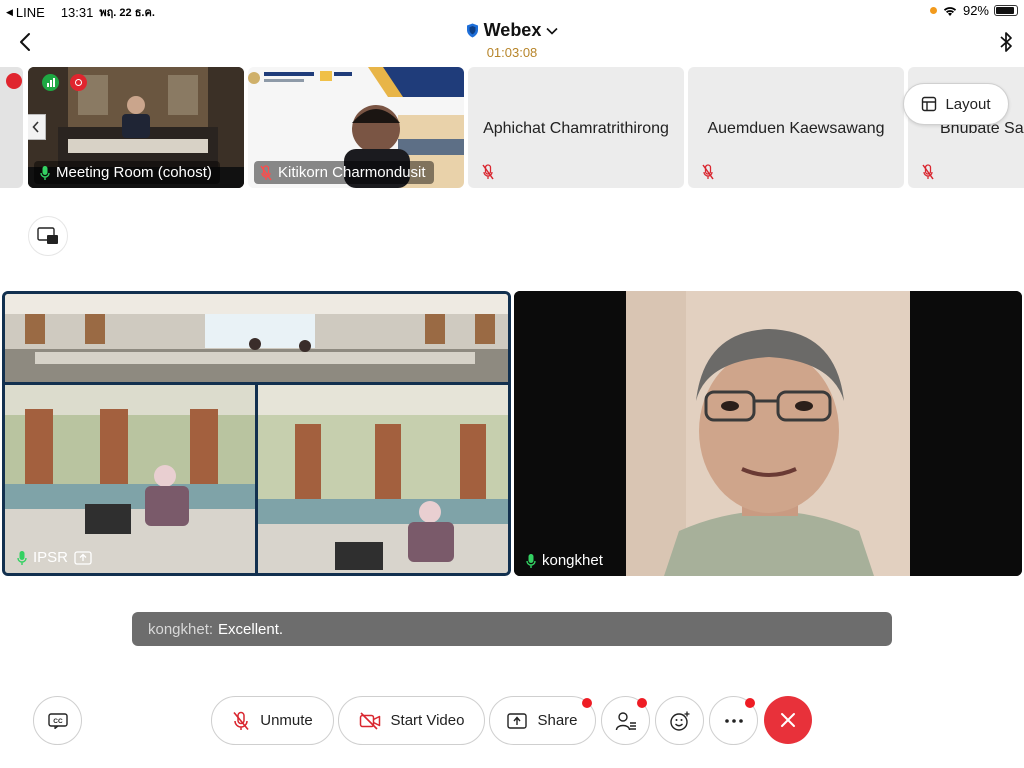 The height and width of the screenshot is (768, 1024). I want to click on caption-speaker: kongkhet:, so click(181, 629).